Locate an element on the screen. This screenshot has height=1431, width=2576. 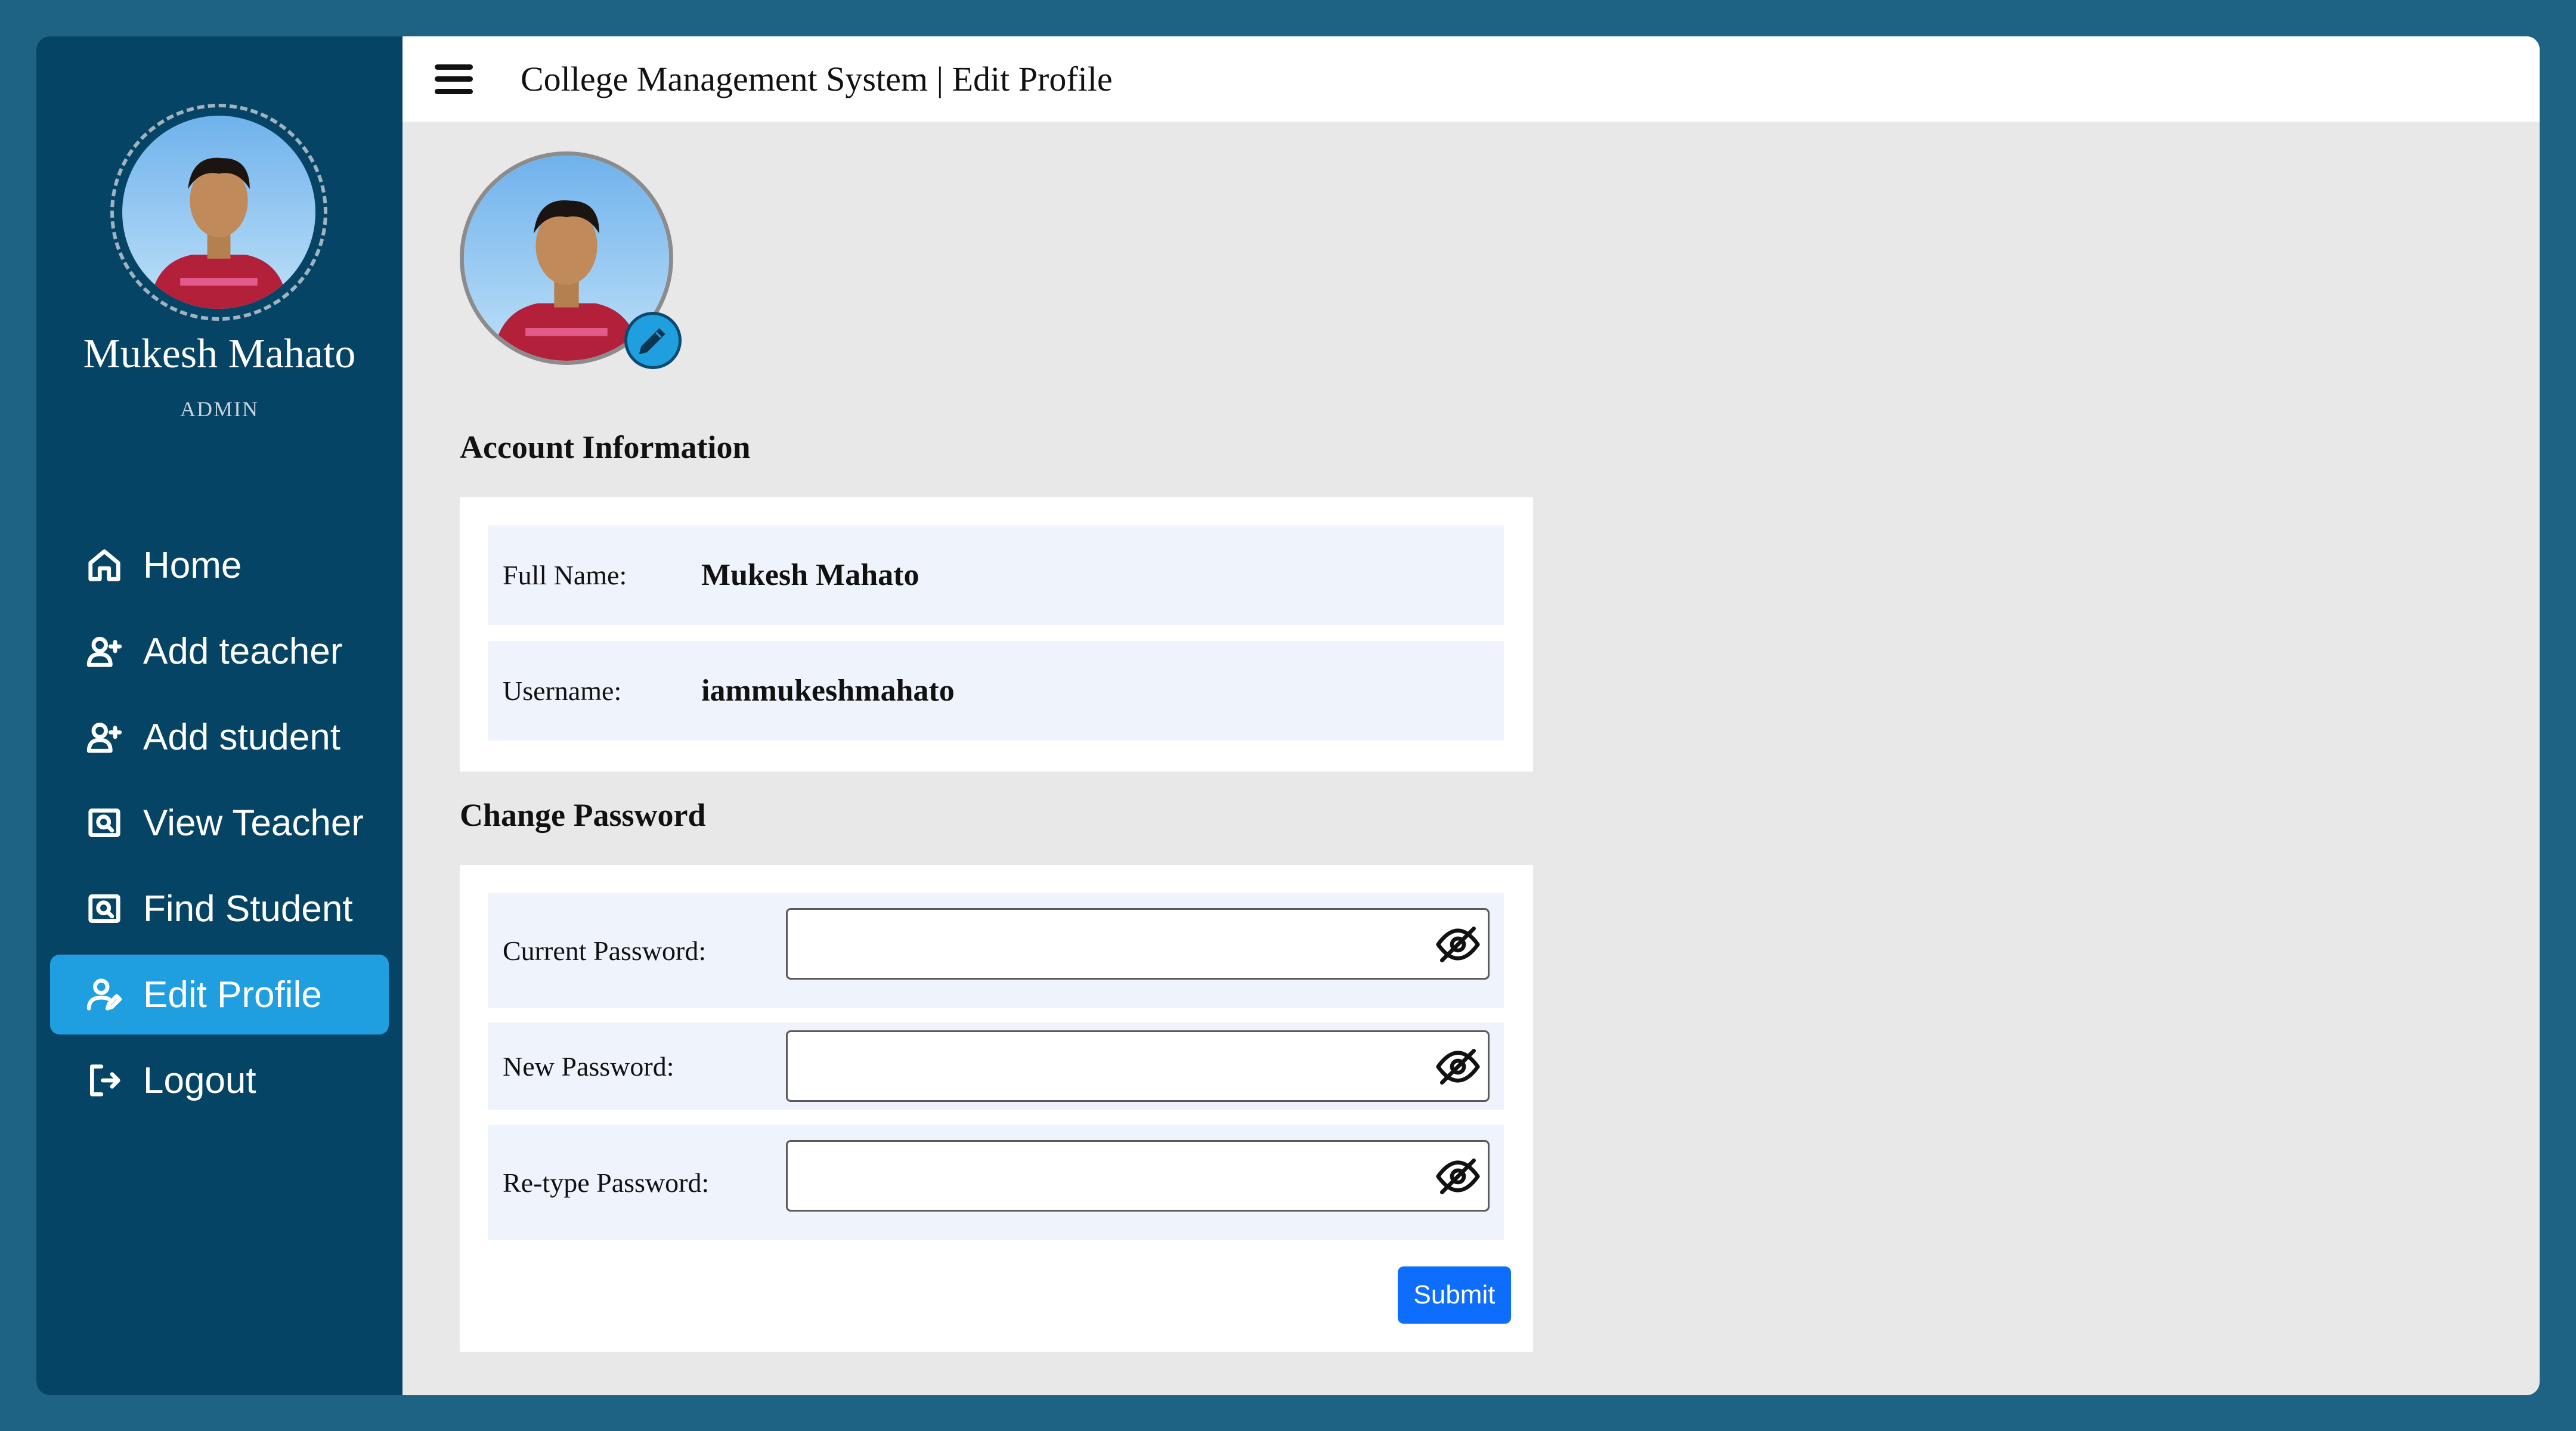
hamburger-menu-icon is located at coordinates (454, 79).